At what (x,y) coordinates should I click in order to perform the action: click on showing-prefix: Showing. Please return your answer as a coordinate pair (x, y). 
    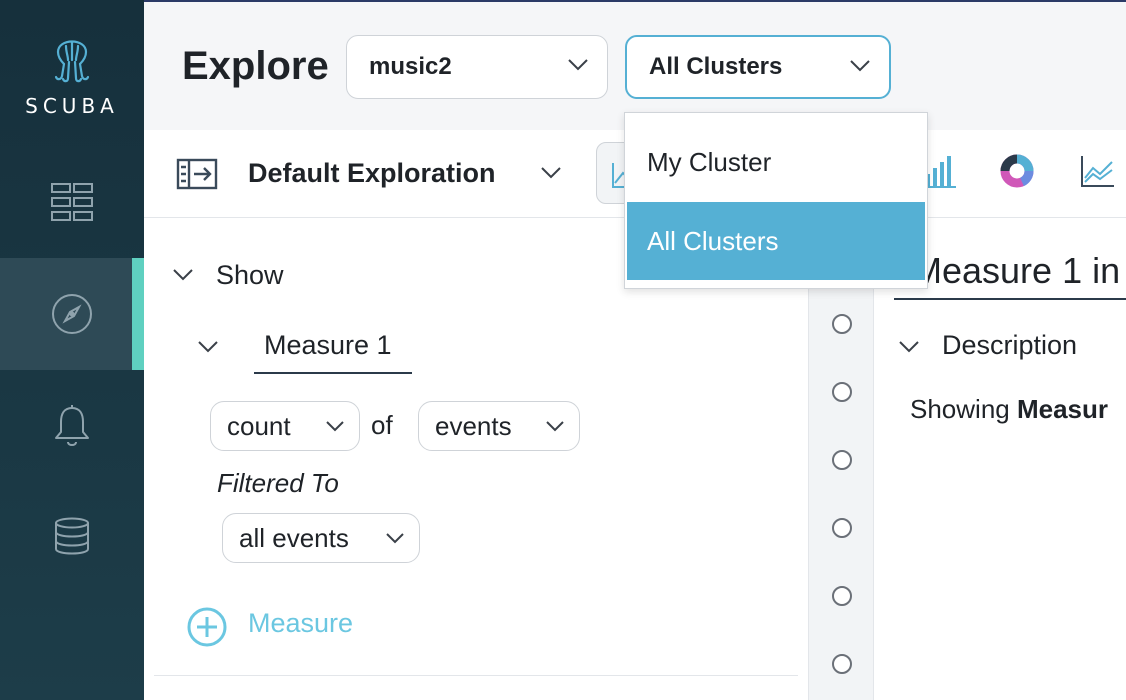
    Looking at the image, I should click on (960, 409).